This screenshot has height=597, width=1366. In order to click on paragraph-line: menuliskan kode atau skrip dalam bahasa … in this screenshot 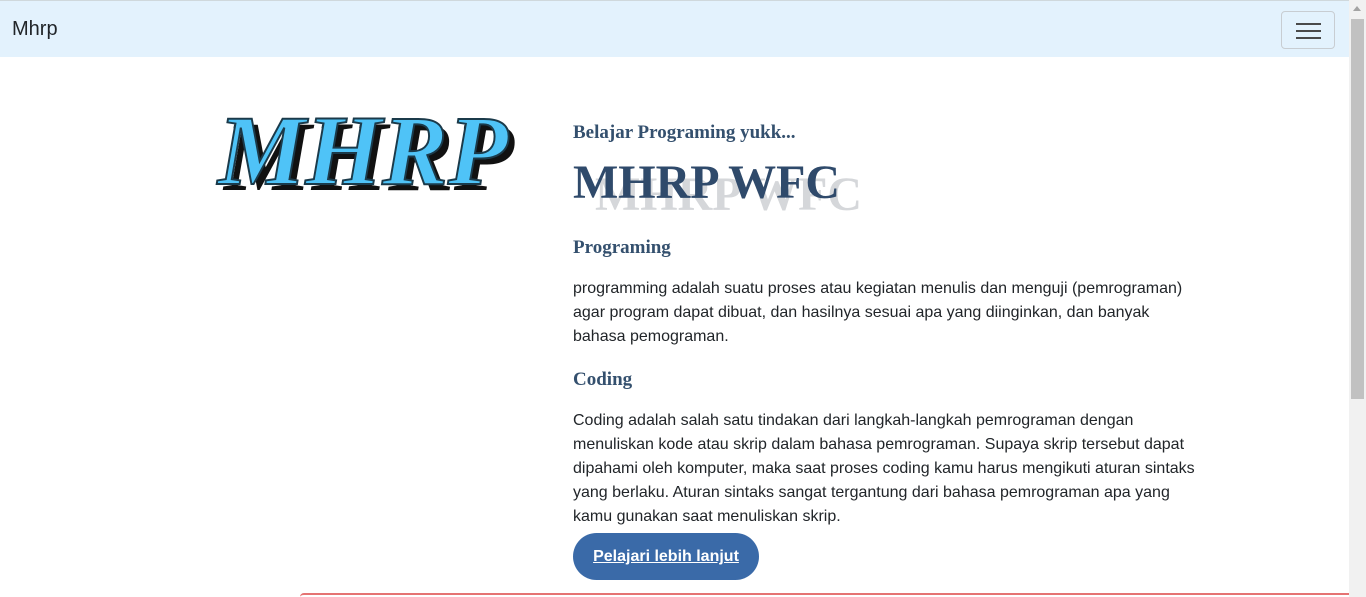, I will do `click(879, 444)`.